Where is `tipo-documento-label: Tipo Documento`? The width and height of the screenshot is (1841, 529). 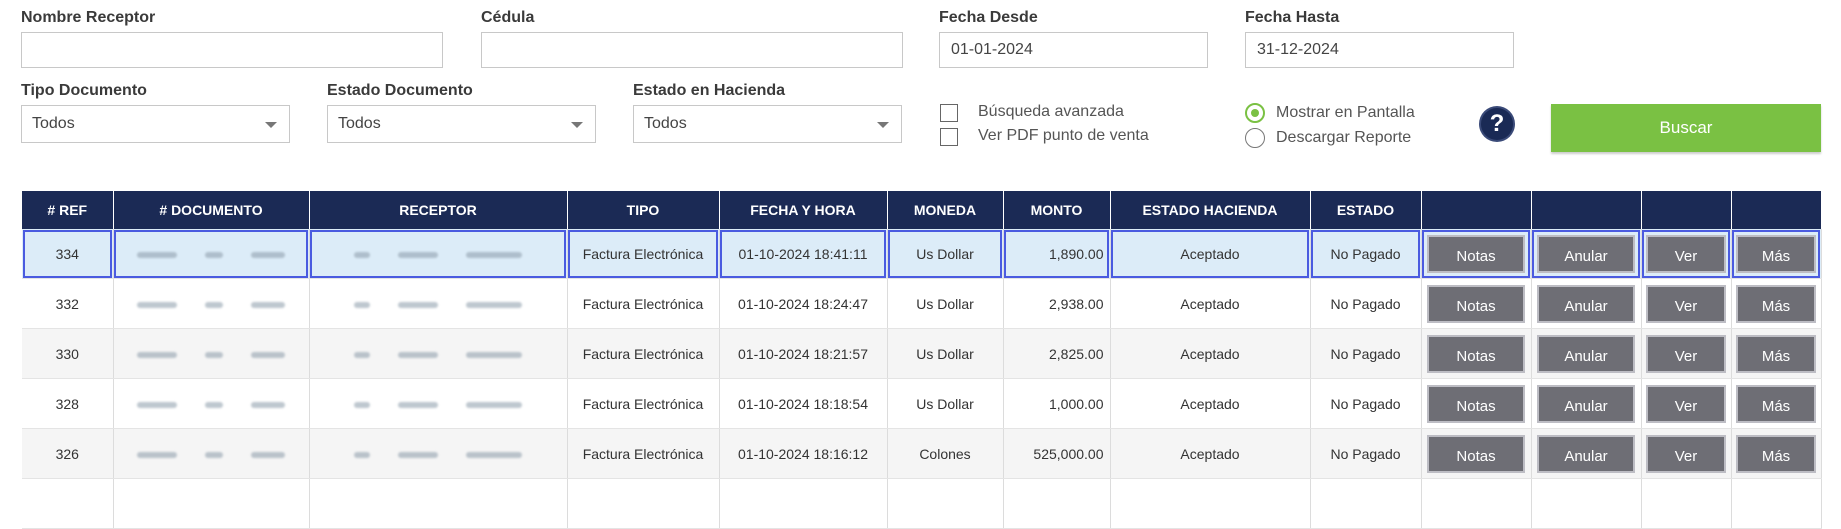
tipo-documento-label: Tipo Documento is located at coordinates (84, 90).